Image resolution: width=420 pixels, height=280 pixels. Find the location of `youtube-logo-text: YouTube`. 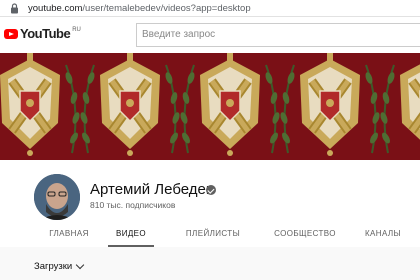

youtube-logo-text: YouTube is located at coordinates (45, 33).